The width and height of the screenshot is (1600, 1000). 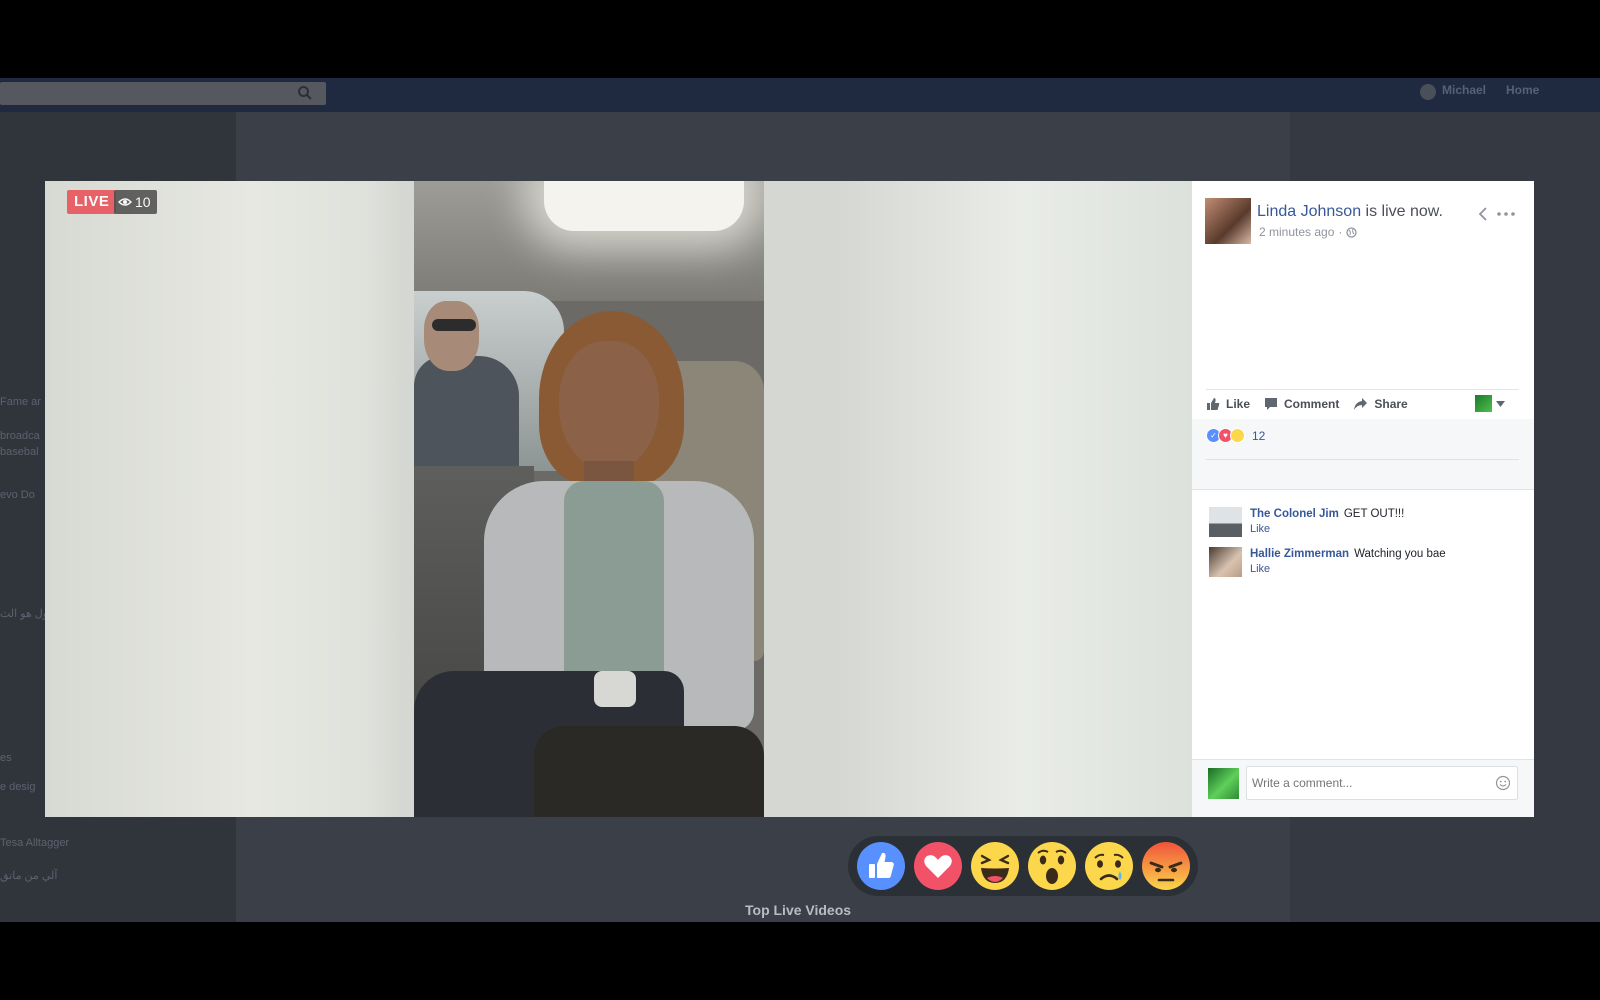 What do you see at coordinates (1400, 554) in the screenshot?
I see `comment-text: Watching you bae` at bounding box center [1400, 554].